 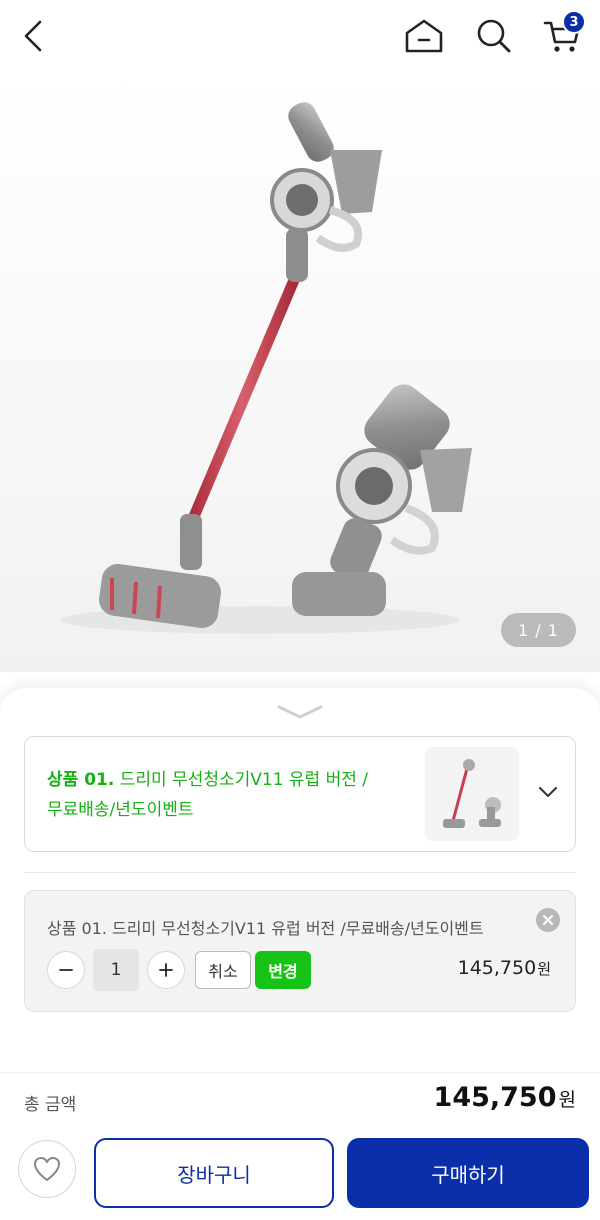 What do you see at coordinates (574, 22) in the screenshot?
I see `cart-count-badge: 3` at bounding box center [574, 22].